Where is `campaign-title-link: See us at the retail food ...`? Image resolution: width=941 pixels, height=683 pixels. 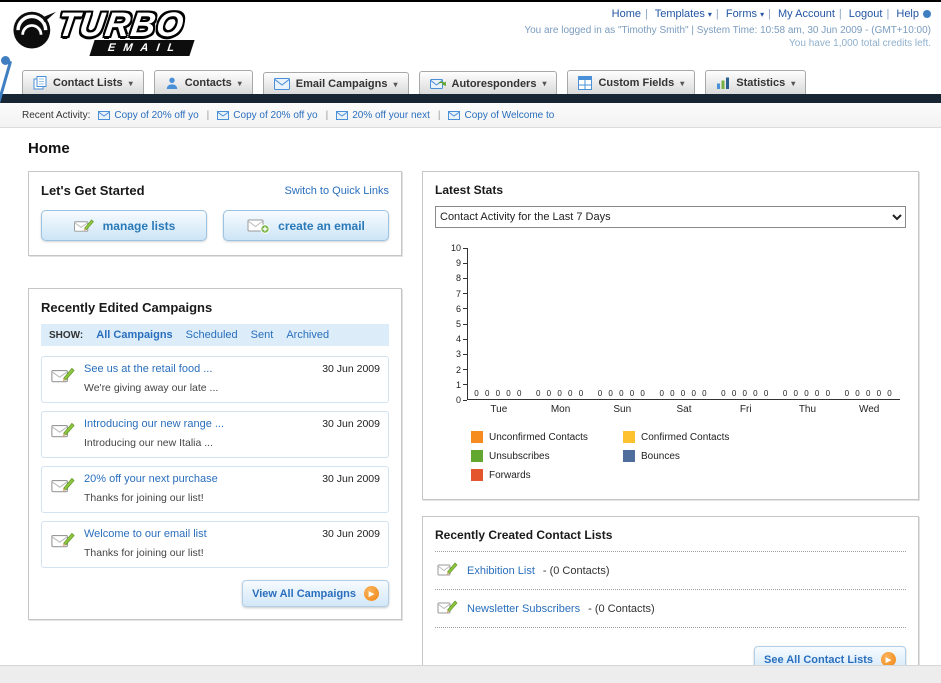 campaign-title-link: See us at the retail food ... is located at coordinates (199, 369).